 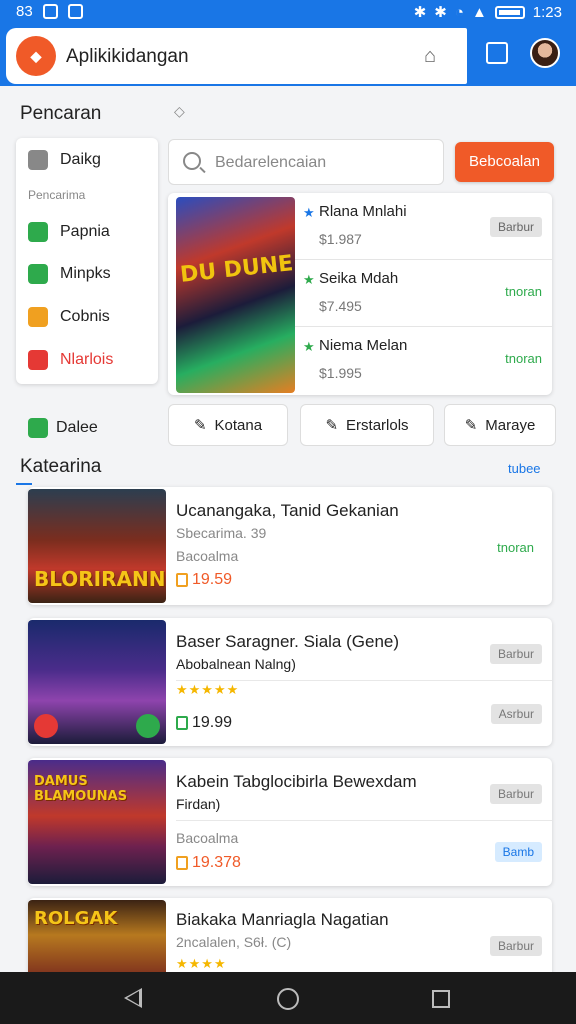 I want to click on featured-image-text: DU DUNE, so click(x=237, y=269).